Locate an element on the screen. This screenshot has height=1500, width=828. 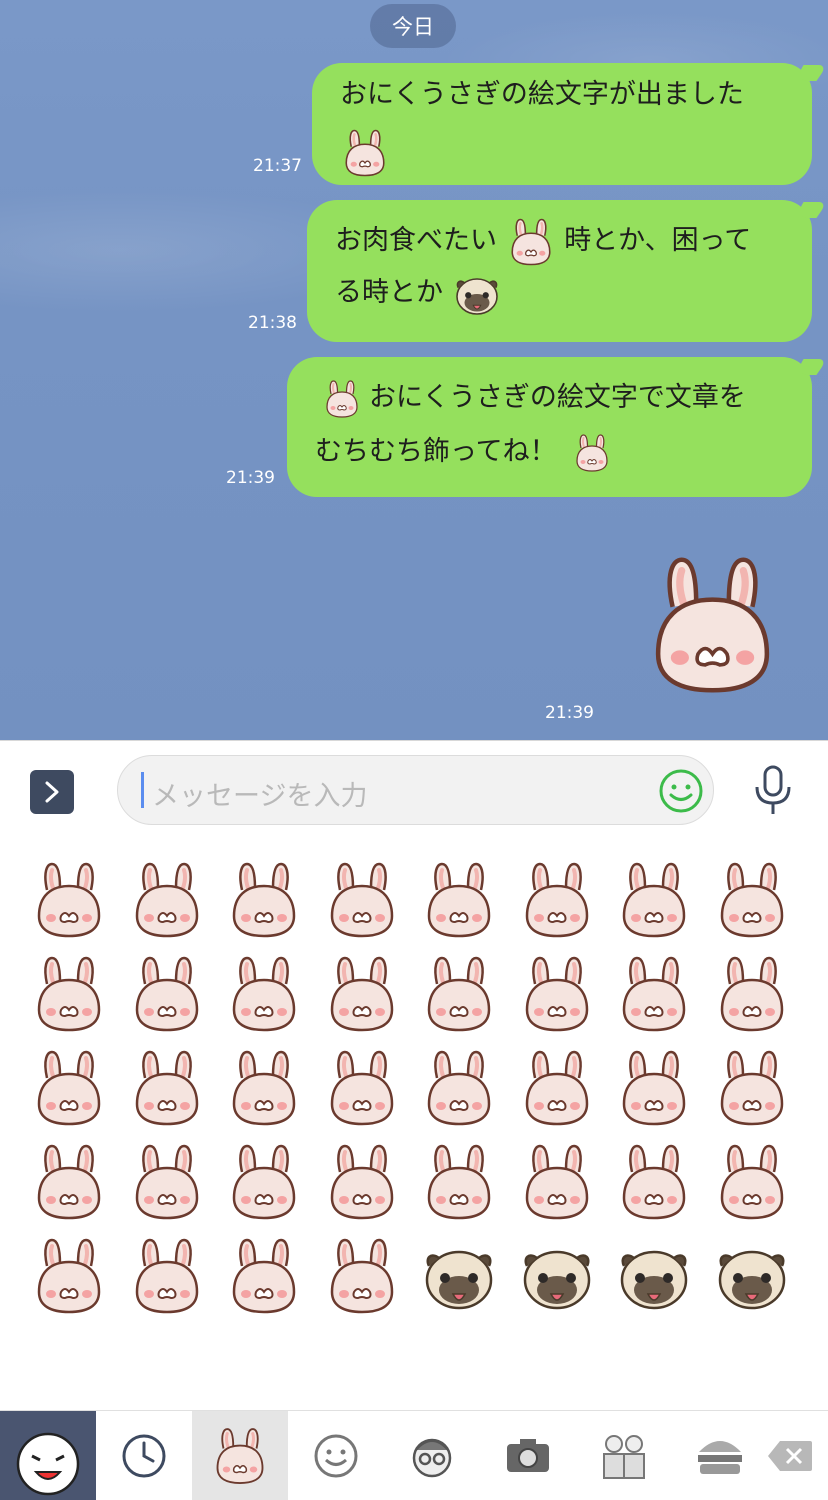
bunny-plain-icon is located at coordinates (69, 900).